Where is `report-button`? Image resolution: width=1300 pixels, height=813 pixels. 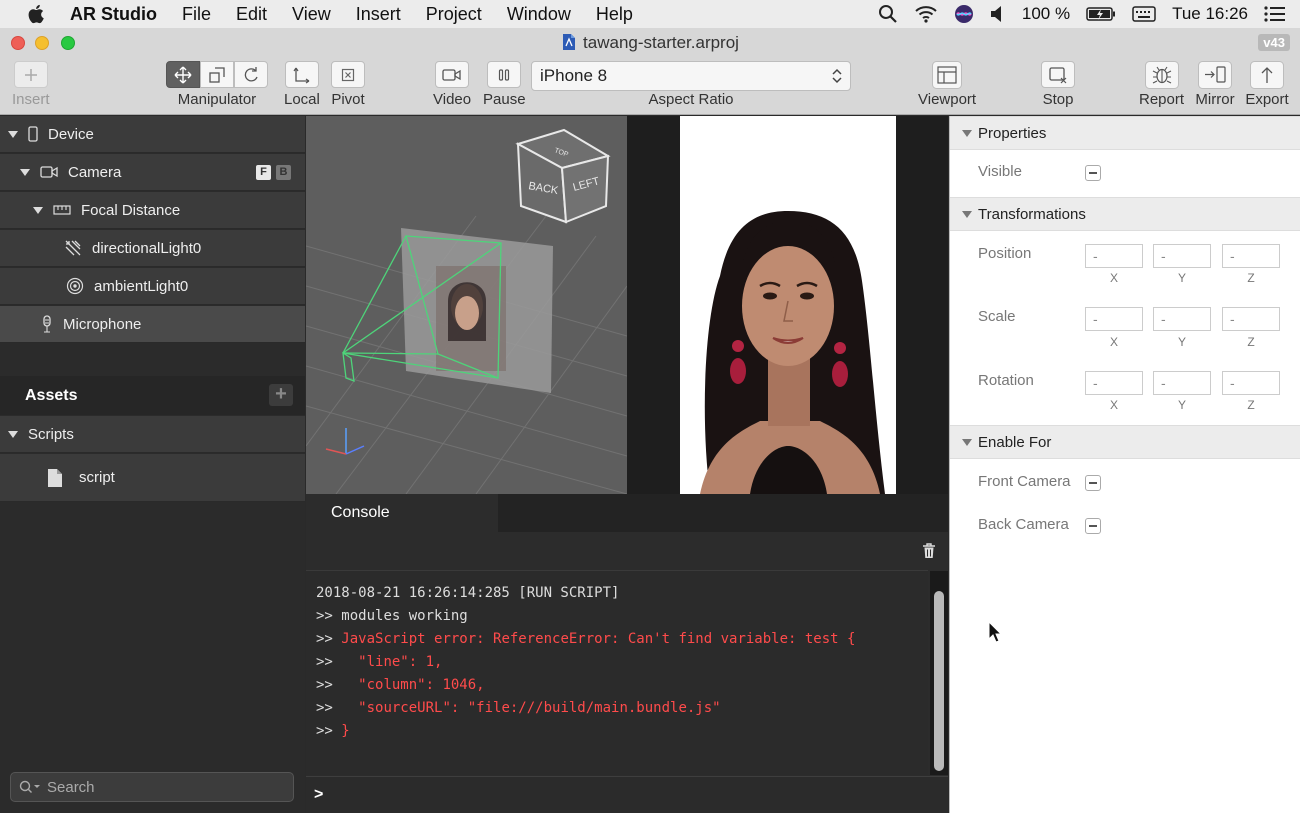
report-button is located at coordinates (1162, 74).